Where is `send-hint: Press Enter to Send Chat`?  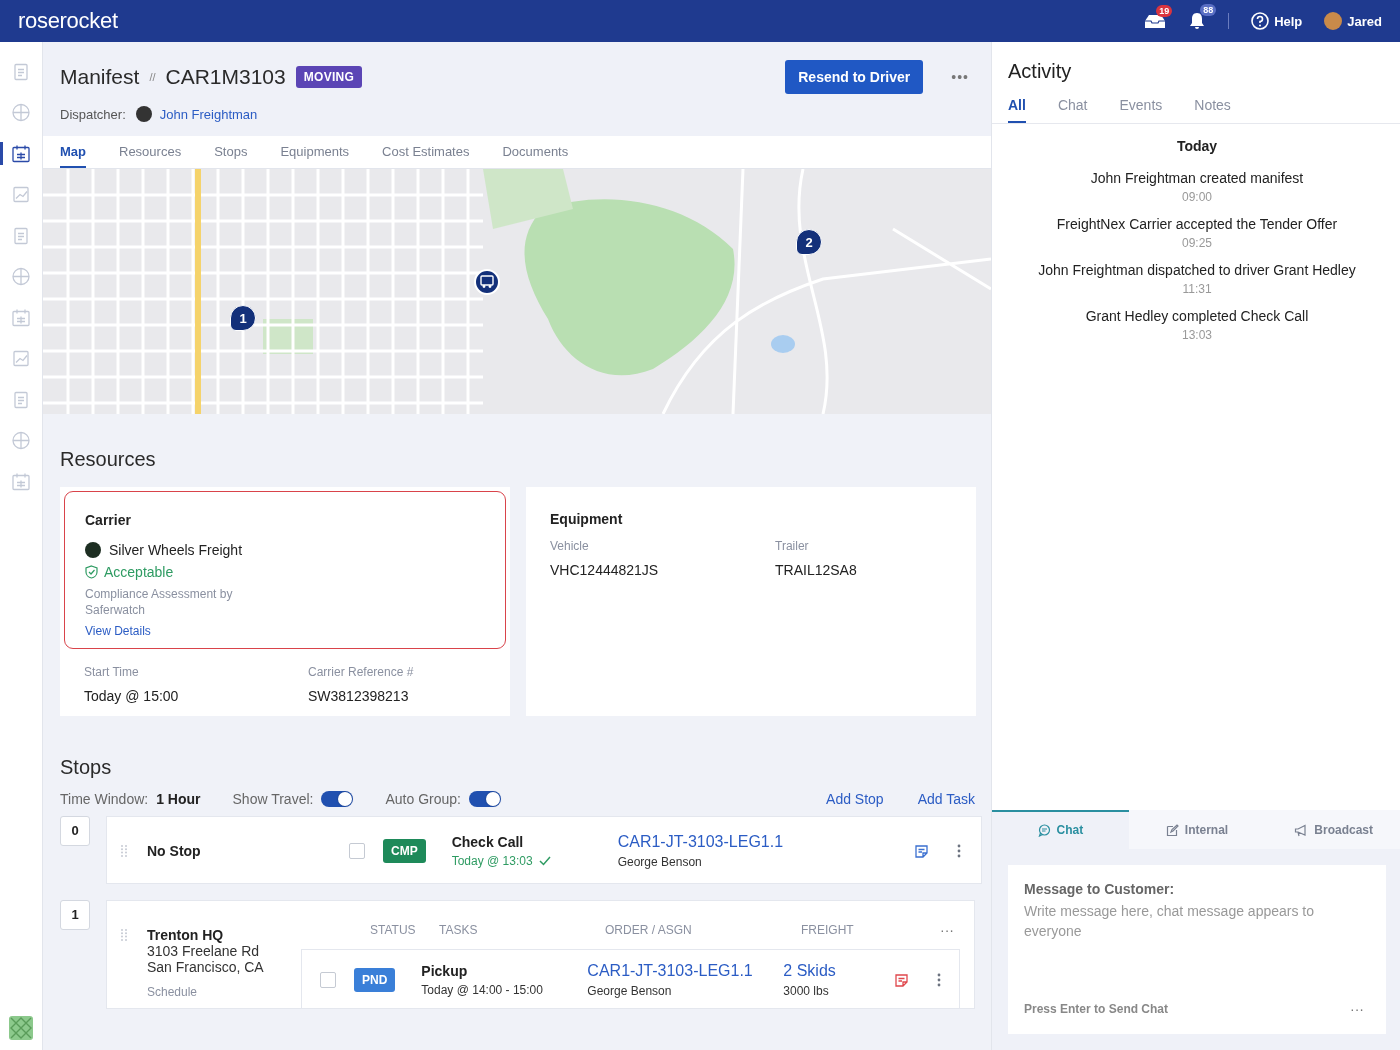 send-hint: Press Enter to Send Chat is located at coordinates (1096, 1009).